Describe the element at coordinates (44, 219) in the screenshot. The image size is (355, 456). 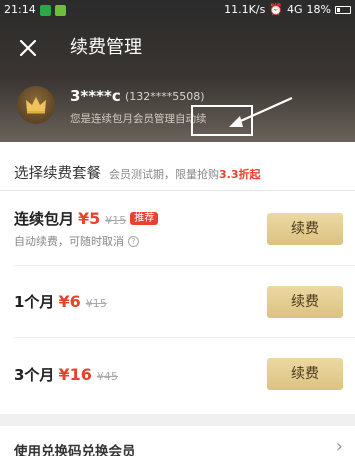
I see `plan-name: 连续包月` at that location.